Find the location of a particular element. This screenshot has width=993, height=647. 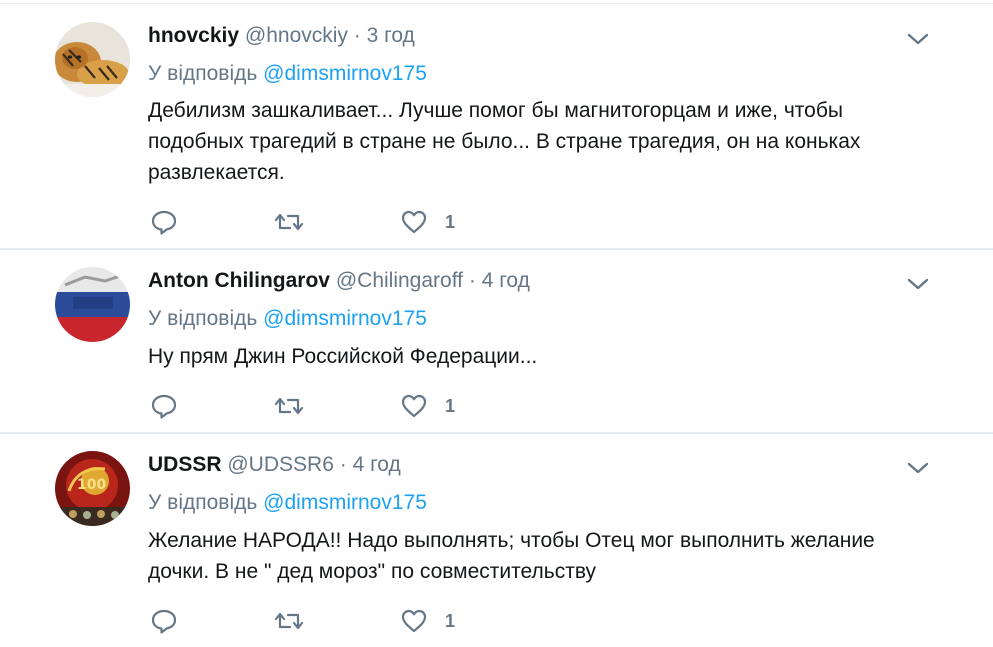

tweet-header: UDSSR @UDSSR6 · 4 год is located at coordinates (274, 465).